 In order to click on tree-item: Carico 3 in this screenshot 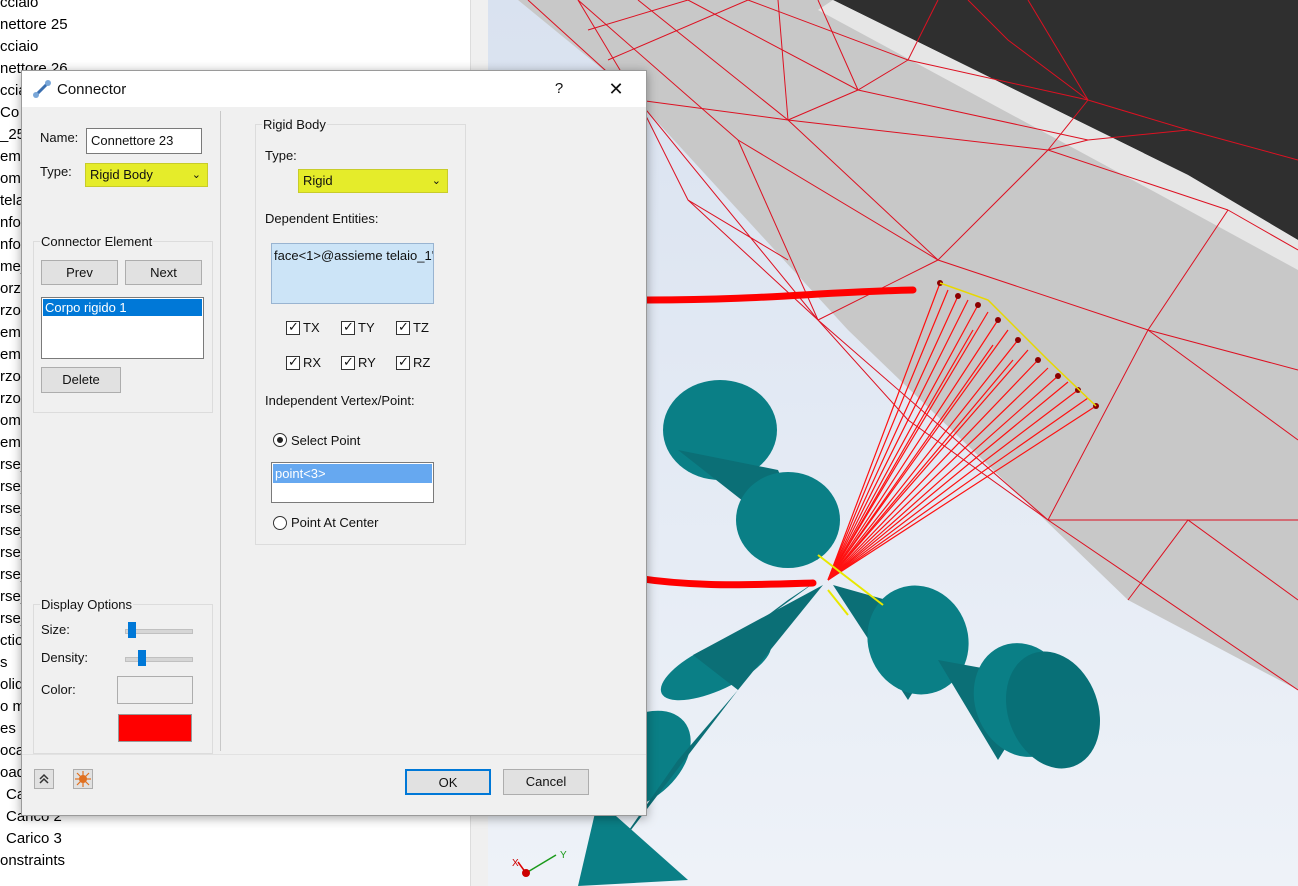, I will do `click(34, 839)`.